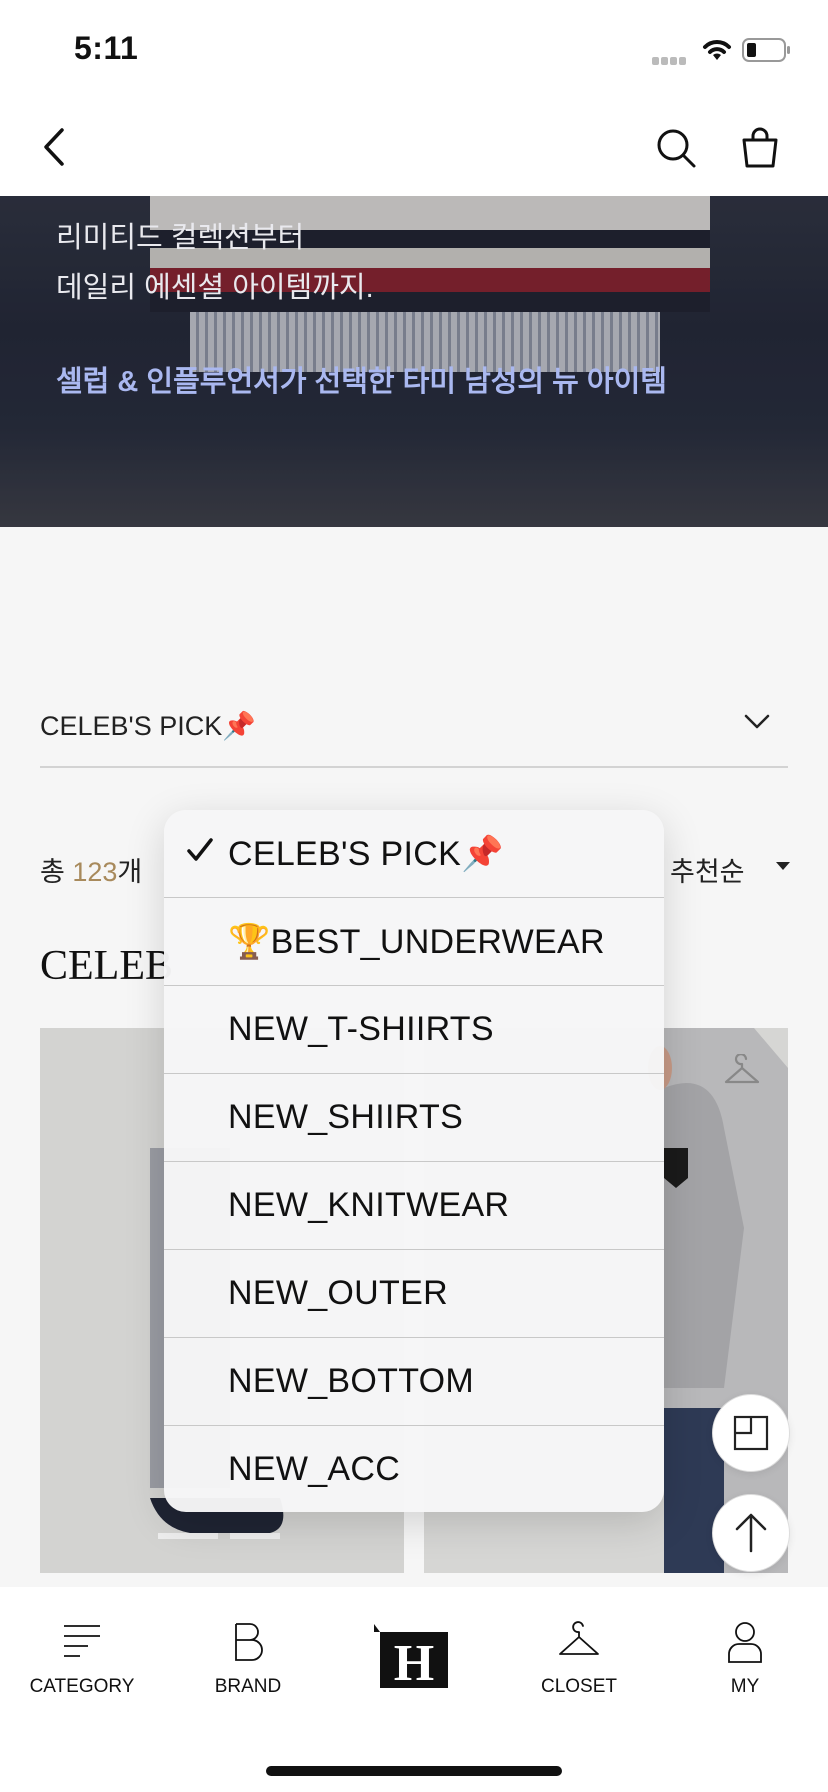  Describe the element at coordinates (106, 966) in the screenshot. I see `section-heading: CELEB` at that location.